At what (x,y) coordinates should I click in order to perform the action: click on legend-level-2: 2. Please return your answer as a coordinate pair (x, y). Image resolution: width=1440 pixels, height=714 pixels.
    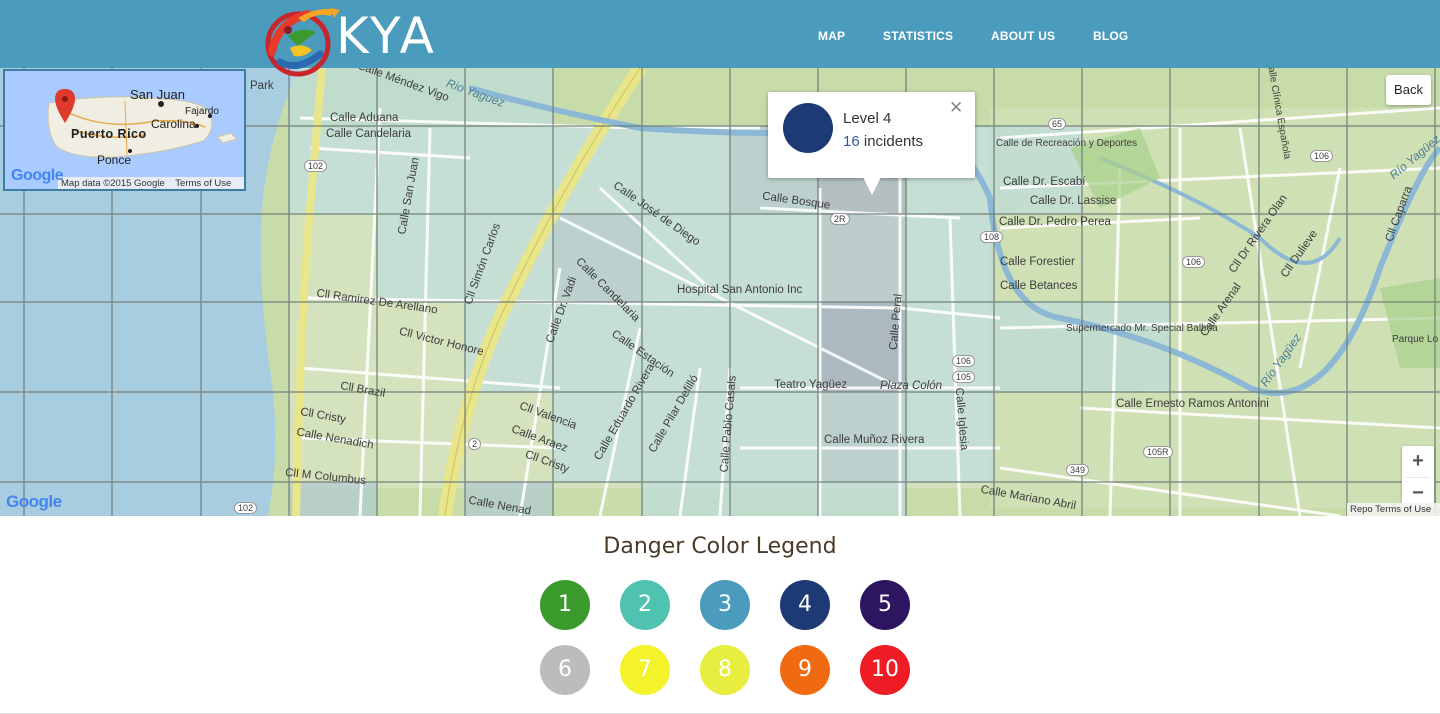
    Looking at the image, I should click on (645, 605).